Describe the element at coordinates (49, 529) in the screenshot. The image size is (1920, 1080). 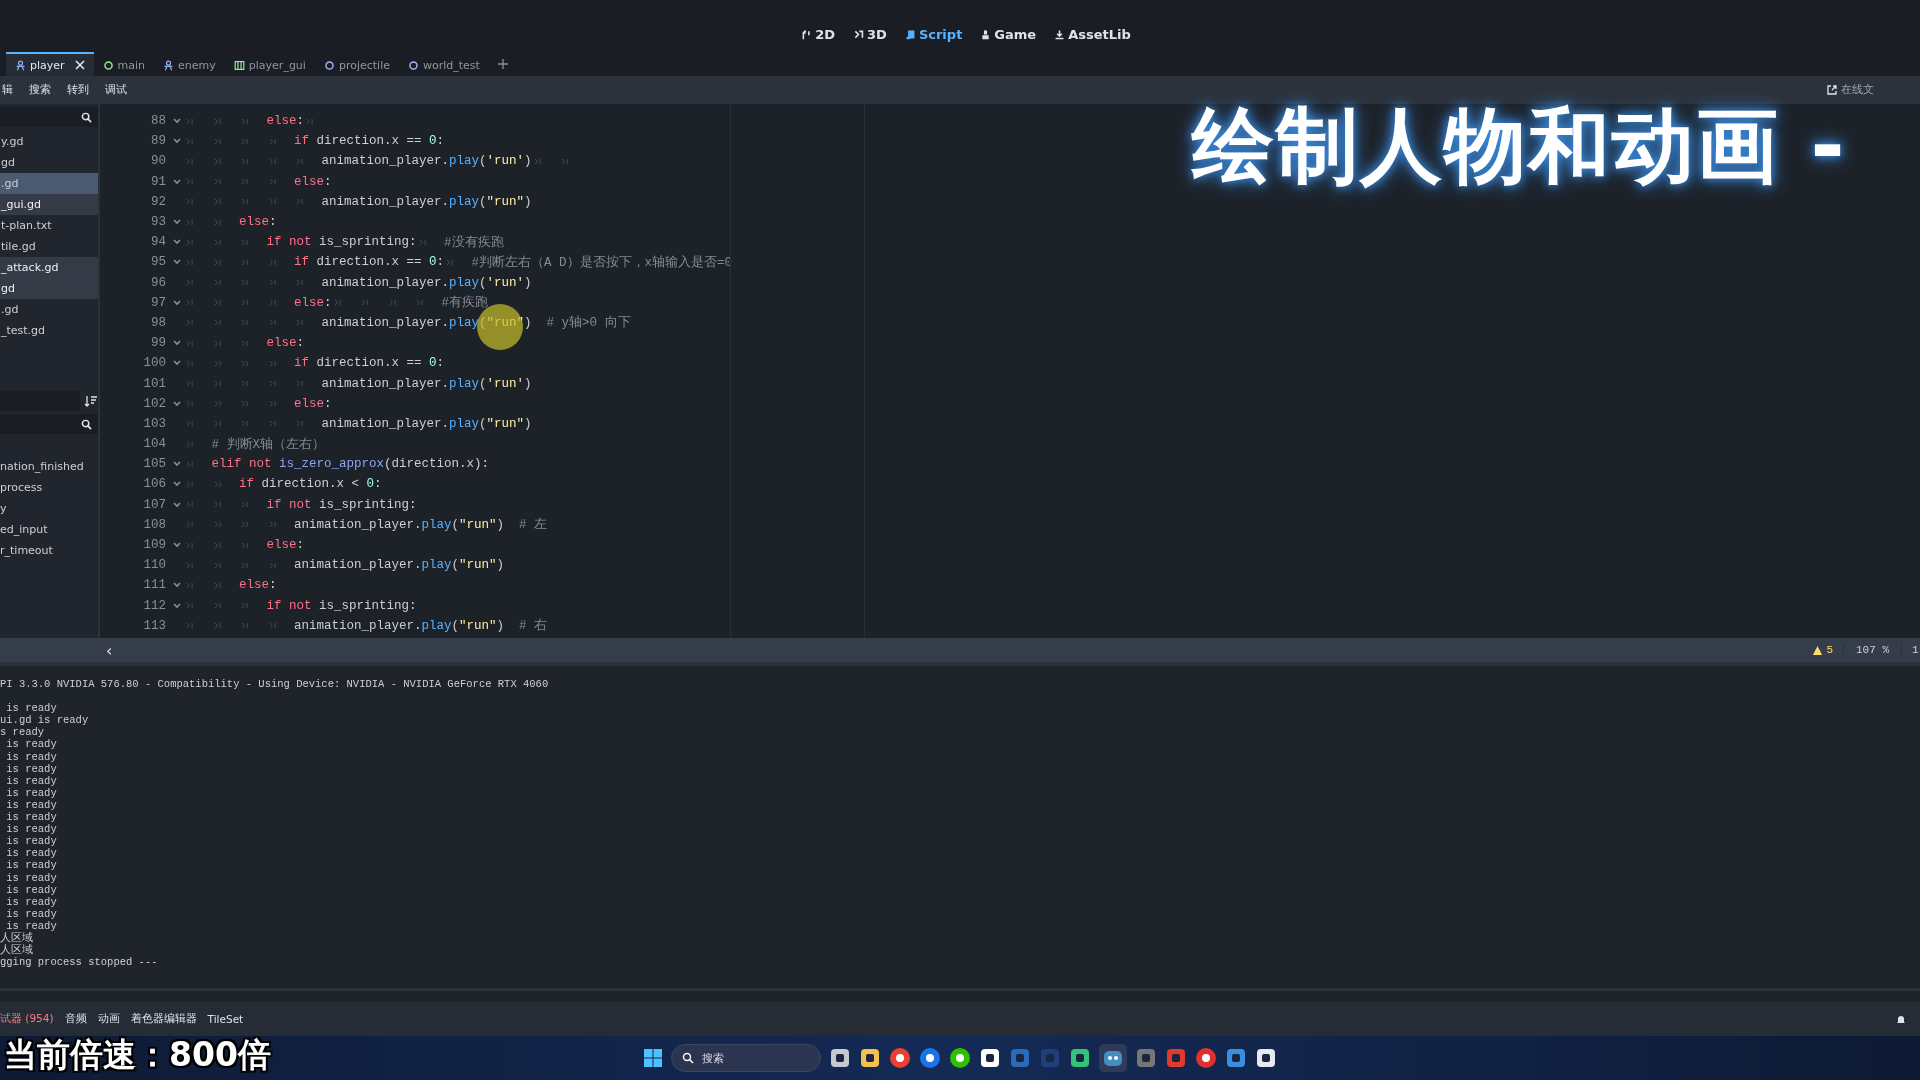
I see `method-list-item: ed_input` at that location.